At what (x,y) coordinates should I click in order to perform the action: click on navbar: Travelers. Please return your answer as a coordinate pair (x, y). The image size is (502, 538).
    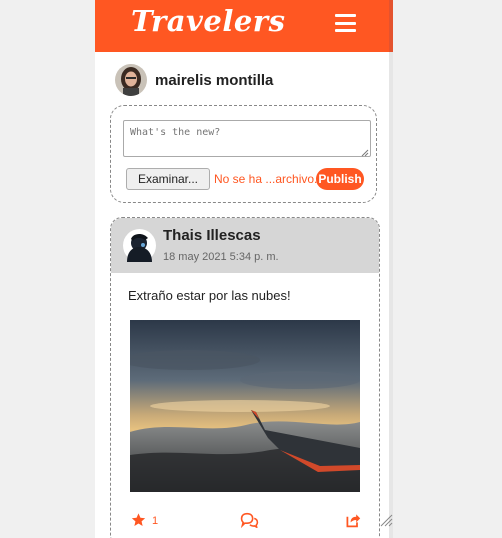
    Looking at the image, I should click on (242, 26).